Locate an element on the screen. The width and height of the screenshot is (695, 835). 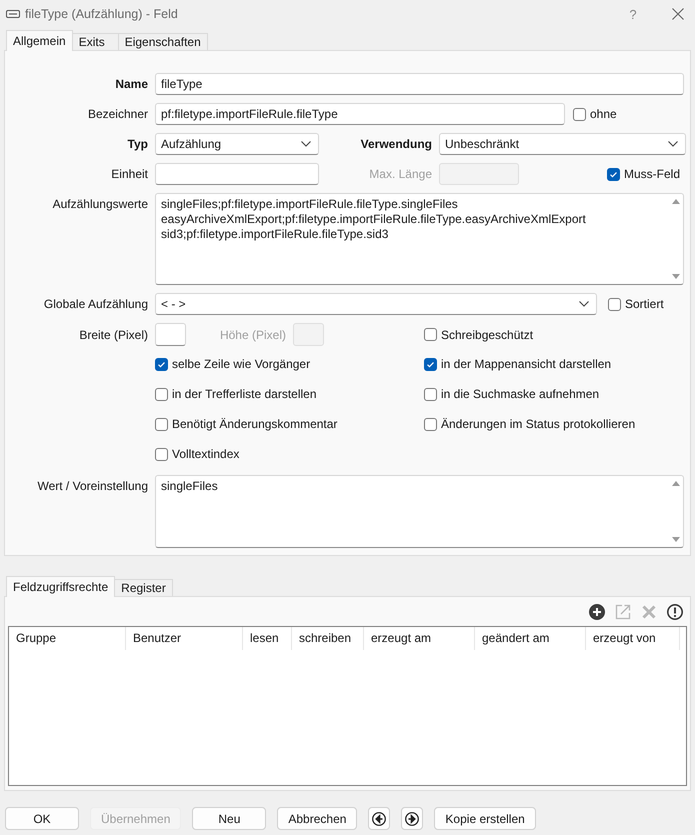
checkbox-label: Benötigt Änderungskommentar is located at coordinates (255, 424).